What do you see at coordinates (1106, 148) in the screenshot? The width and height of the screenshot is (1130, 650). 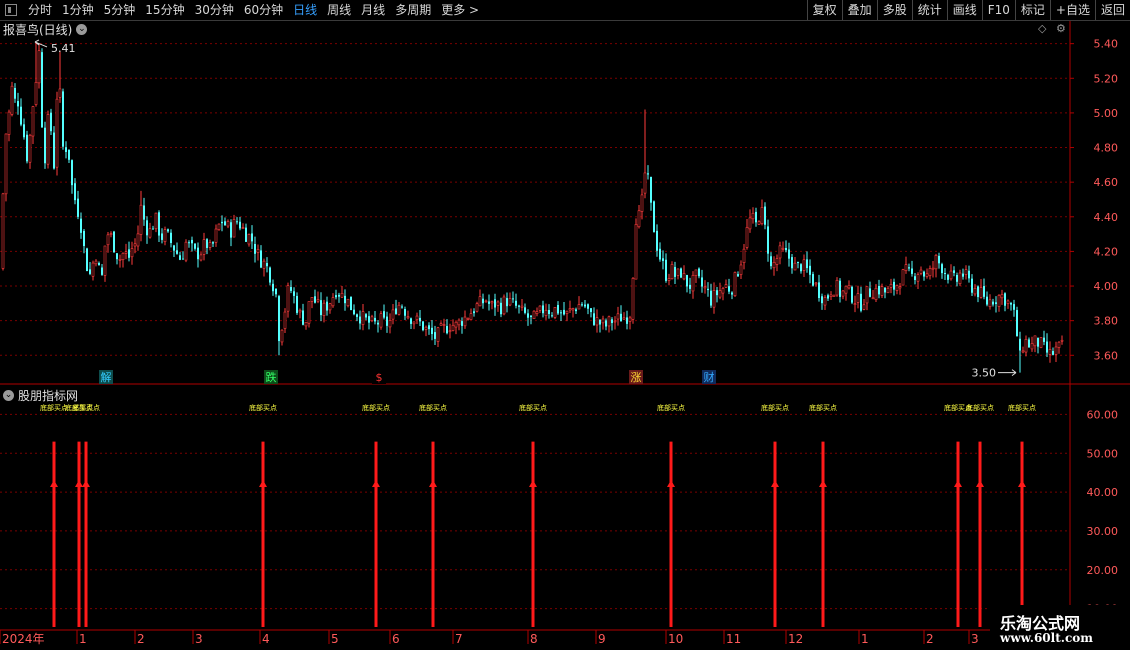 I see `price-tick-label: 4.80` at bounding box center [1106, 148].